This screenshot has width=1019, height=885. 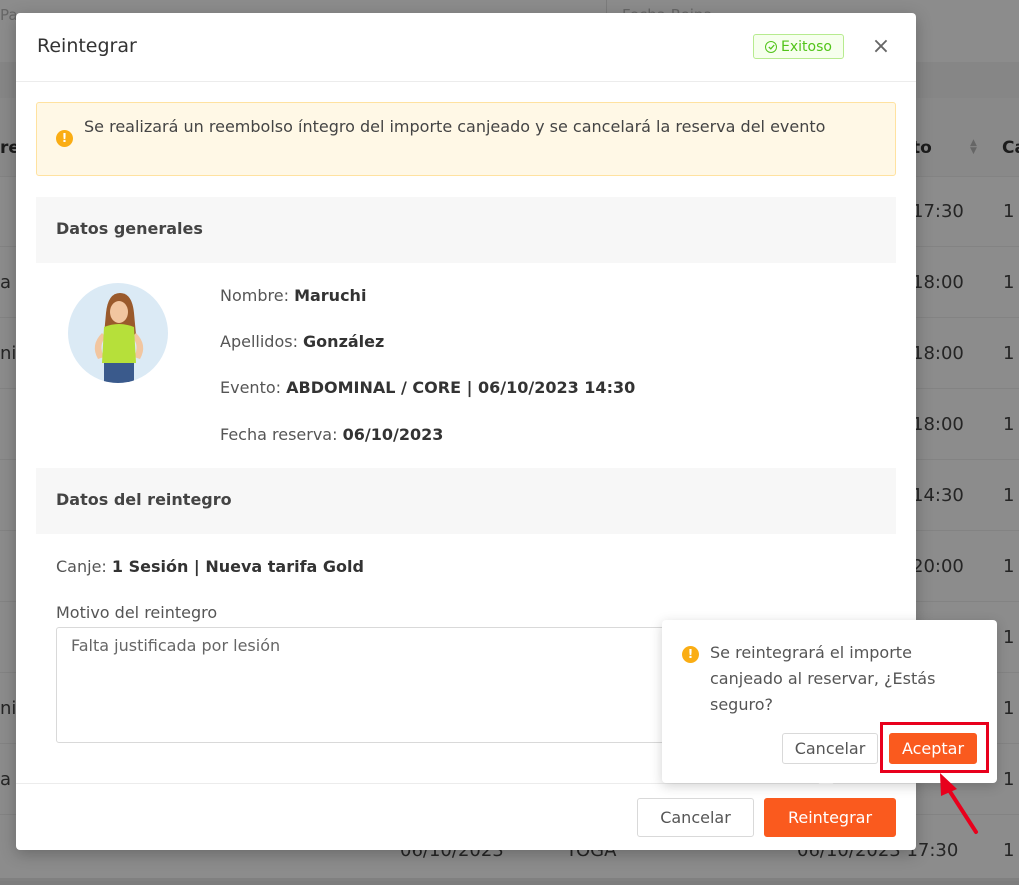 What do you see at coordinates (881, 47) in the screenshot?
I see `close-icon: ×` at bounding box center [881, 47].